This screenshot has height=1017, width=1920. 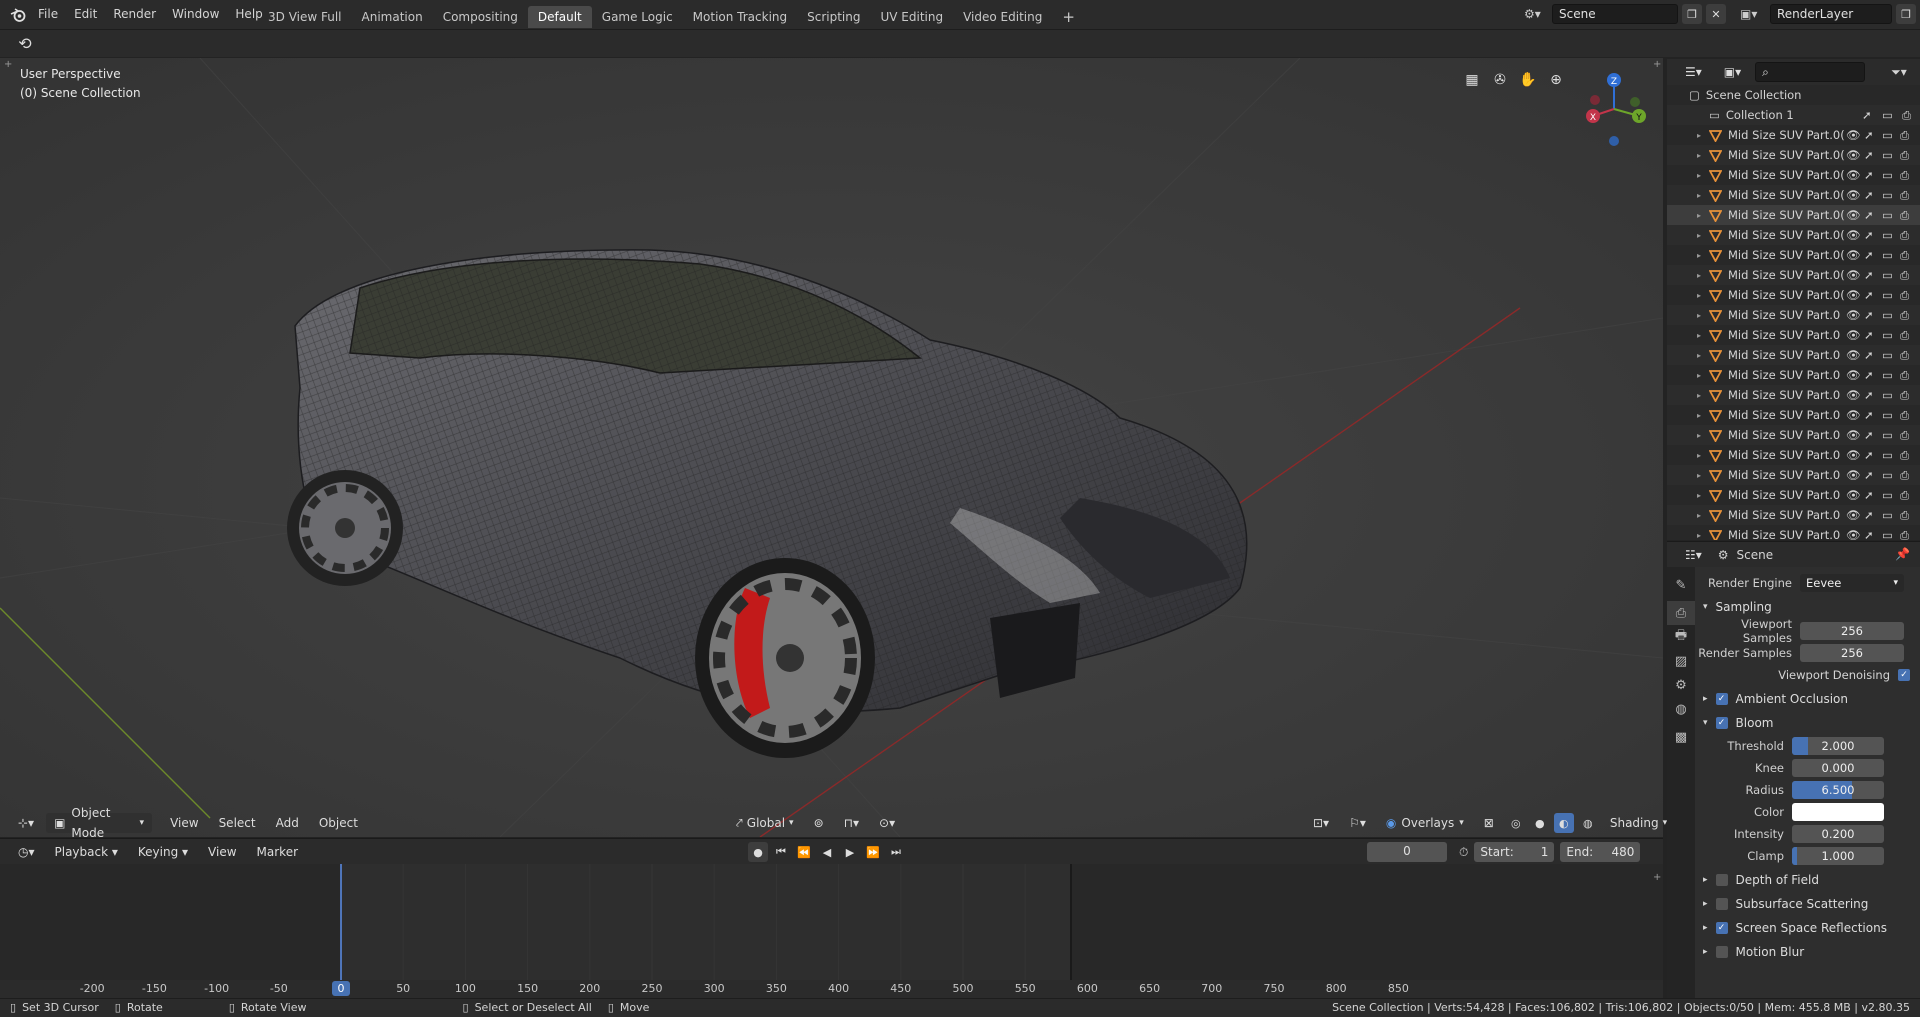 What do you see at coordinates (222, 852) in the screenshot?
I see `menu-timeline-view: View` at bounding box center [222, 852].